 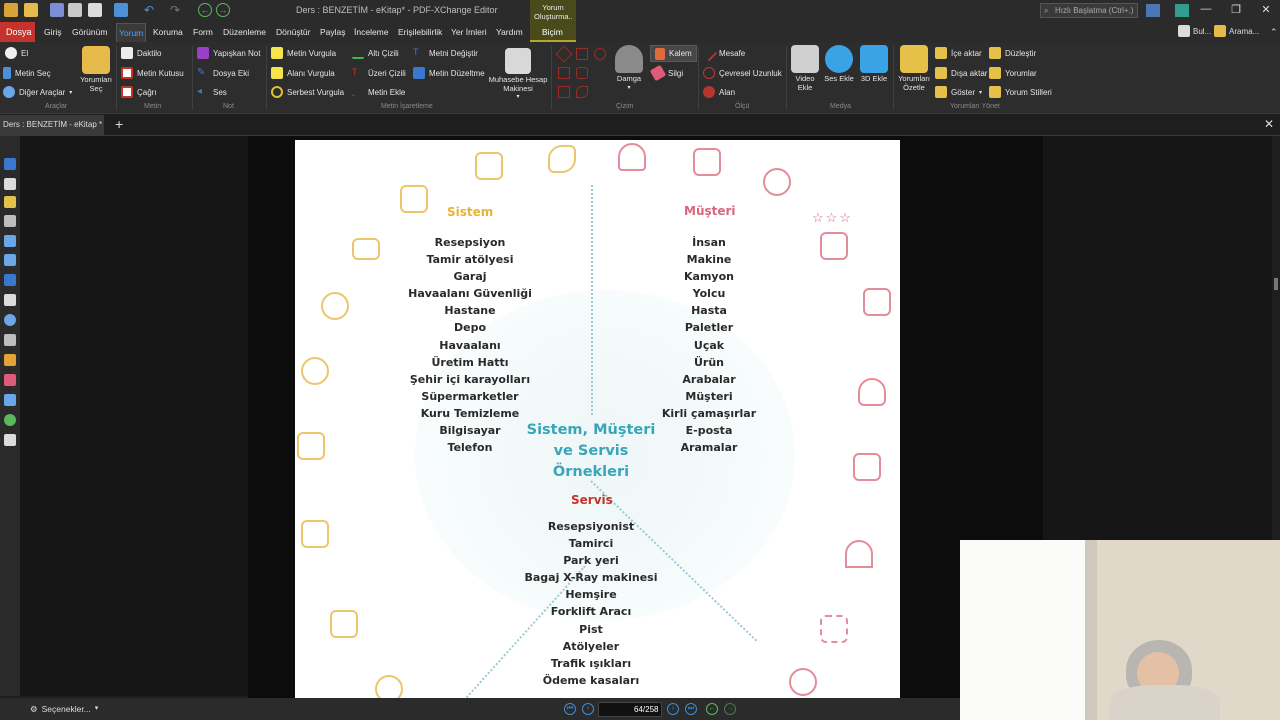 I want to click on tab-edit: Düzenleme, so click(x=244, y=32).